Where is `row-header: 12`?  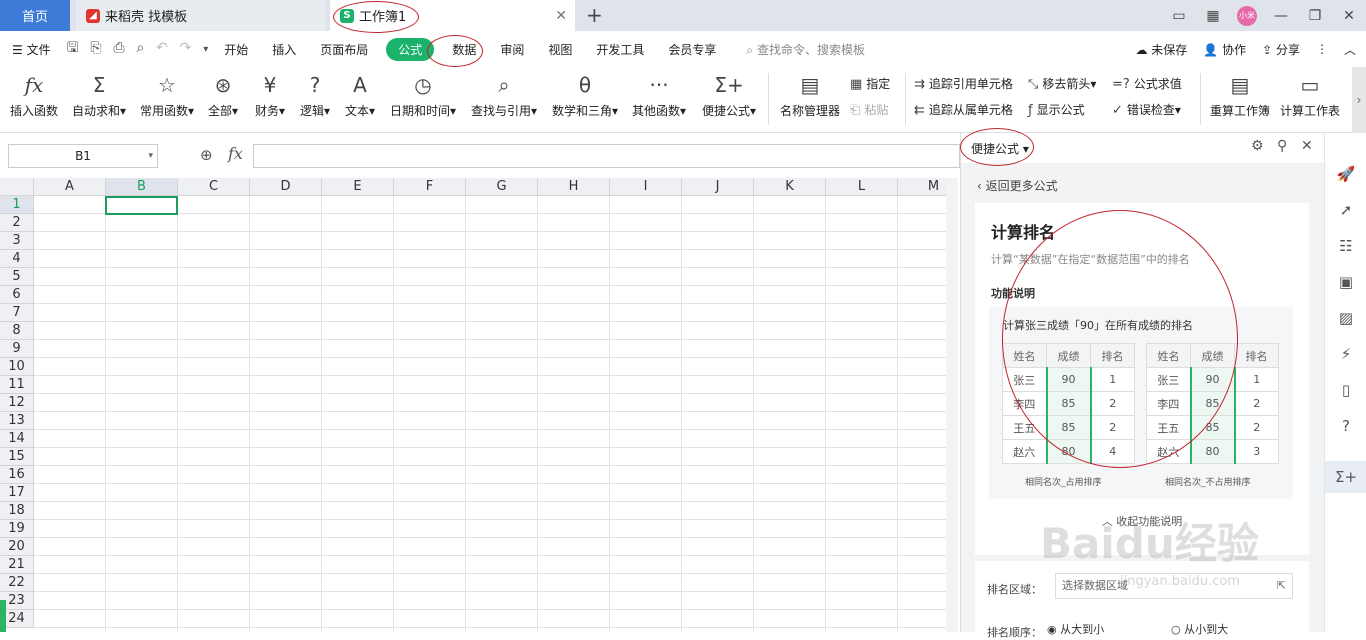
row-header: 12 is located at coordinates (17, 403).